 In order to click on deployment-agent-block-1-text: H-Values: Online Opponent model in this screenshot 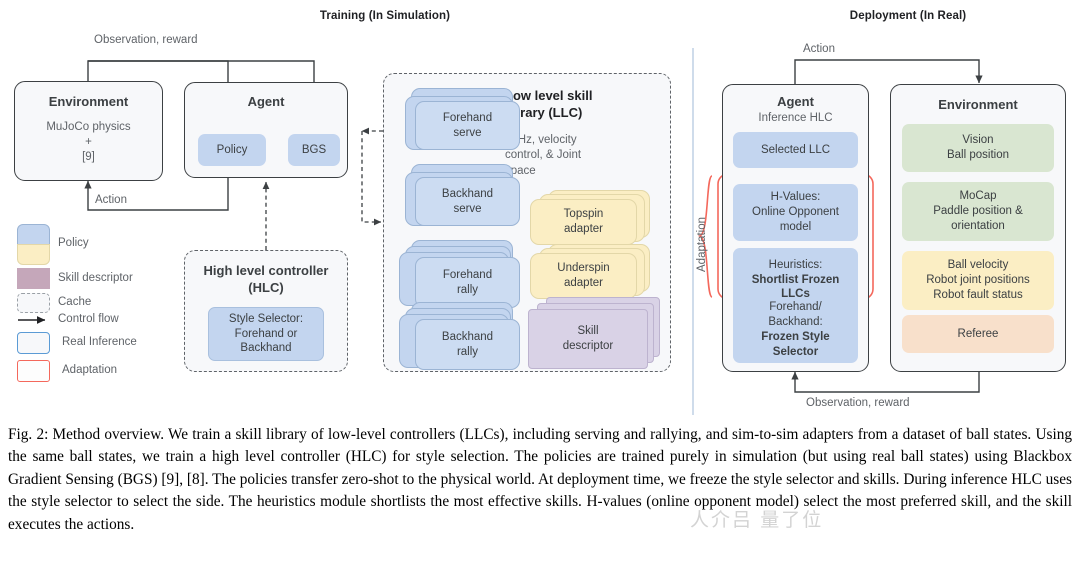, I will do `click(795, 212)`.